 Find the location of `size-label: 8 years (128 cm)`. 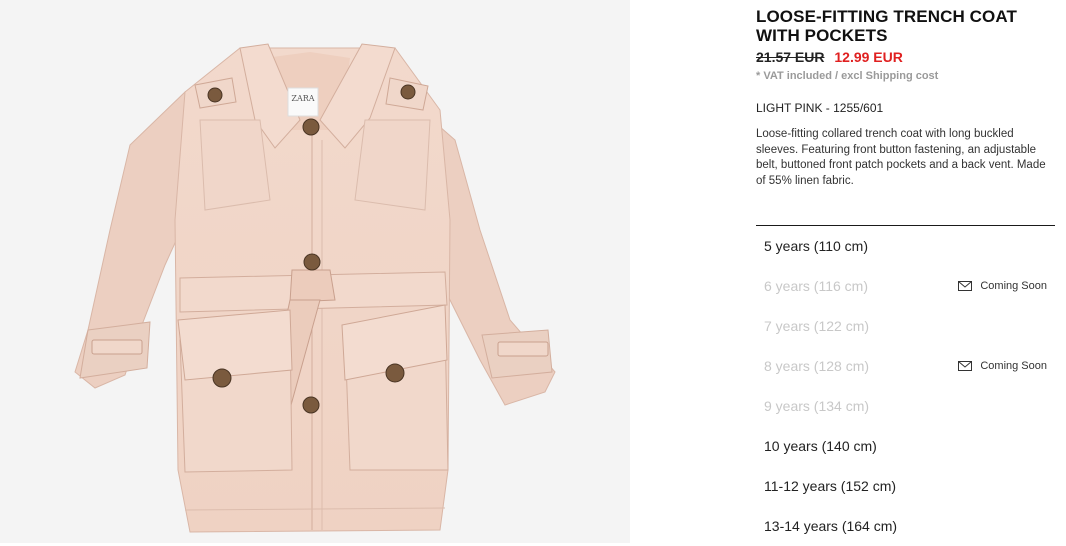

size-label: 8 years (128 cm) is located at coordinates (817, 366).